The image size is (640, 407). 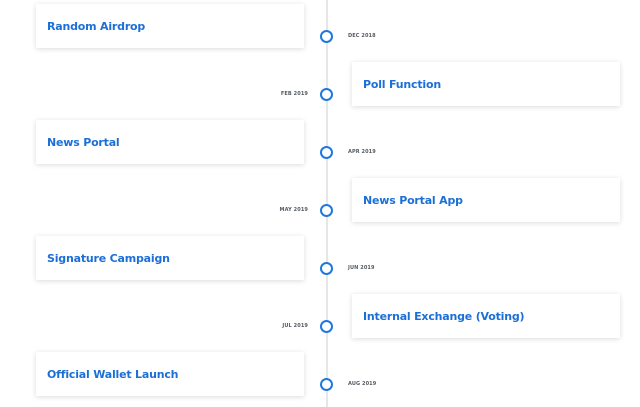 I want to click on timeline-card-news-portal: News Portal, so click(x=170, y=142).